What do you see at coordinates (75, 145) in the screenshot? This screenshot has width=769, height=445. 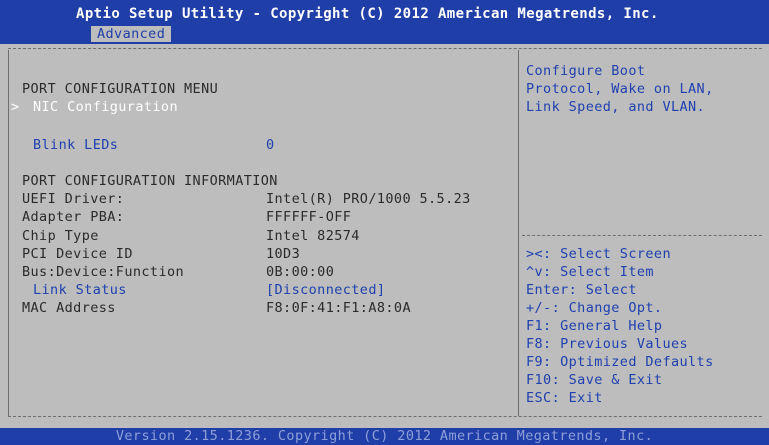 I see `blink-leds-label: Blink LEDs` at bounding box center [75, 145].